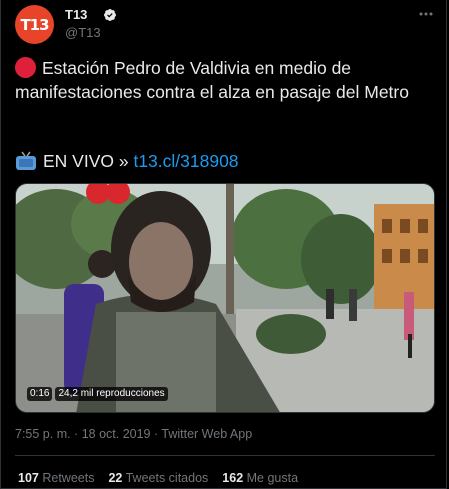 The height and width of the screenshot is (489, 449). I want to click on tweet-link: t13.cl/318908, so click(185, 161).